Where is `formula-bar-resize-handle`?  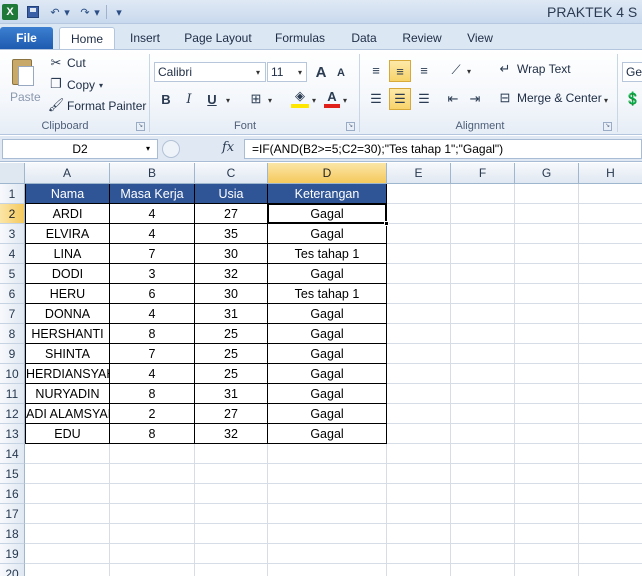 formula-bar-resize-handle is located at coordinates (171, 149).